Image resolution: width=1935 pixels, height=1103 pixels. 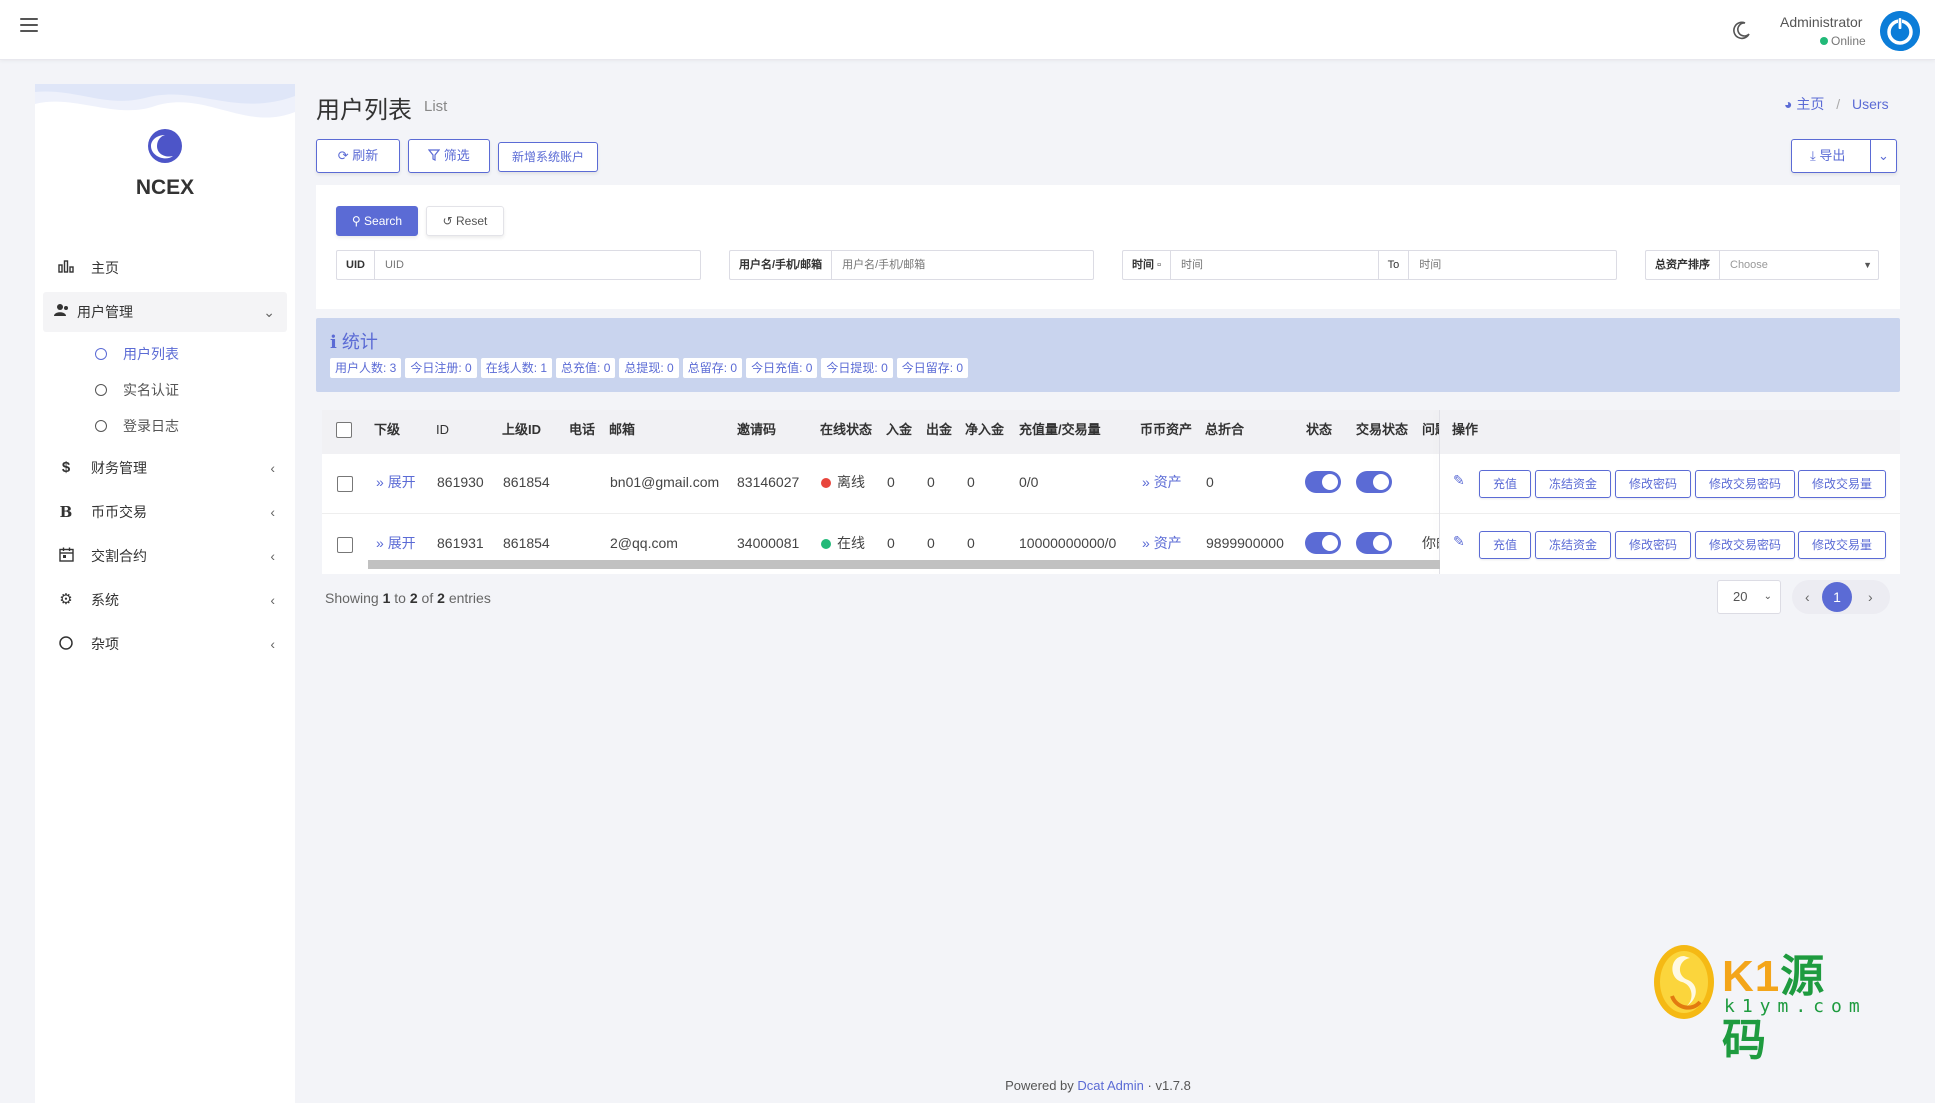 I want to click on prev-page-icon: ‹, so click(x=1807, y=597).